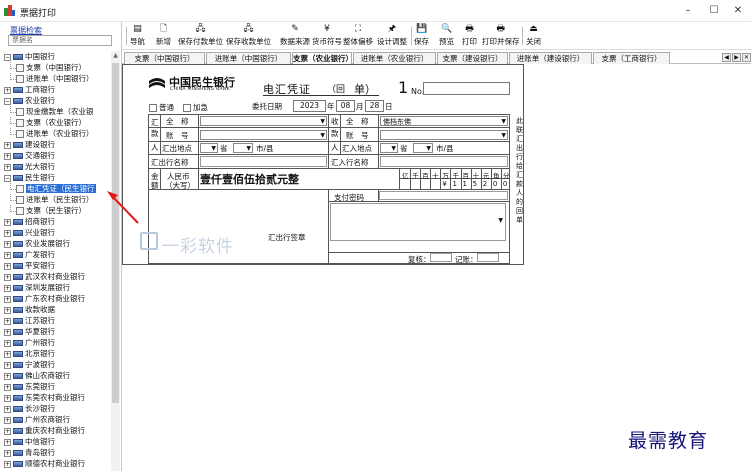 The image size is (751, 471). What do you see at coordinates (243, 148) in the screenshot?
I see `remit-city-select: ▼` at bounding box center [243, 148].